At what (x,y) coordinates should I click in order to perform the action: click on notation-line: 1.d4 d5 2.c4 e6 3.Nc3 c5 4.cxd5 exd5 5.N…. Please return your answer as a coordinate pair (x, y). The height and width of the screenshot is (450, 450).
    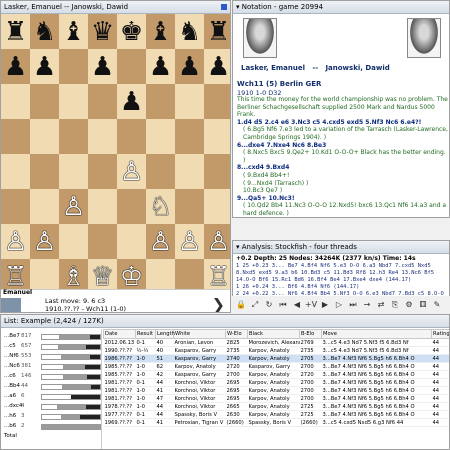
    Looking at the image, I should click on (343, 123).